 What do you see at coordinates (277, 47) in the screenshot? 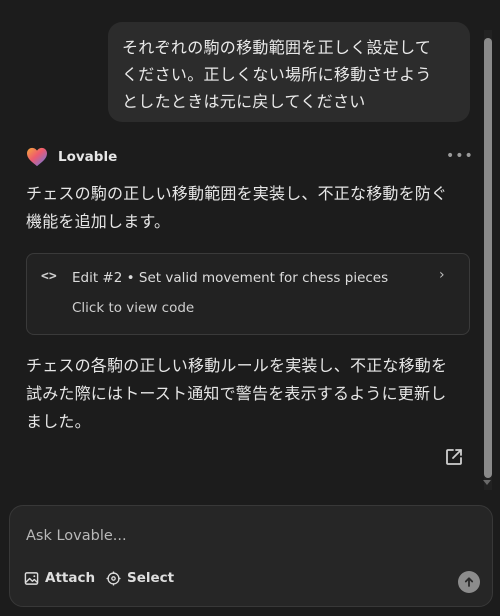
I see `user-message-line: それぞれの駒の移動範囲を正しく設定して` at bounding box center [277, 47].